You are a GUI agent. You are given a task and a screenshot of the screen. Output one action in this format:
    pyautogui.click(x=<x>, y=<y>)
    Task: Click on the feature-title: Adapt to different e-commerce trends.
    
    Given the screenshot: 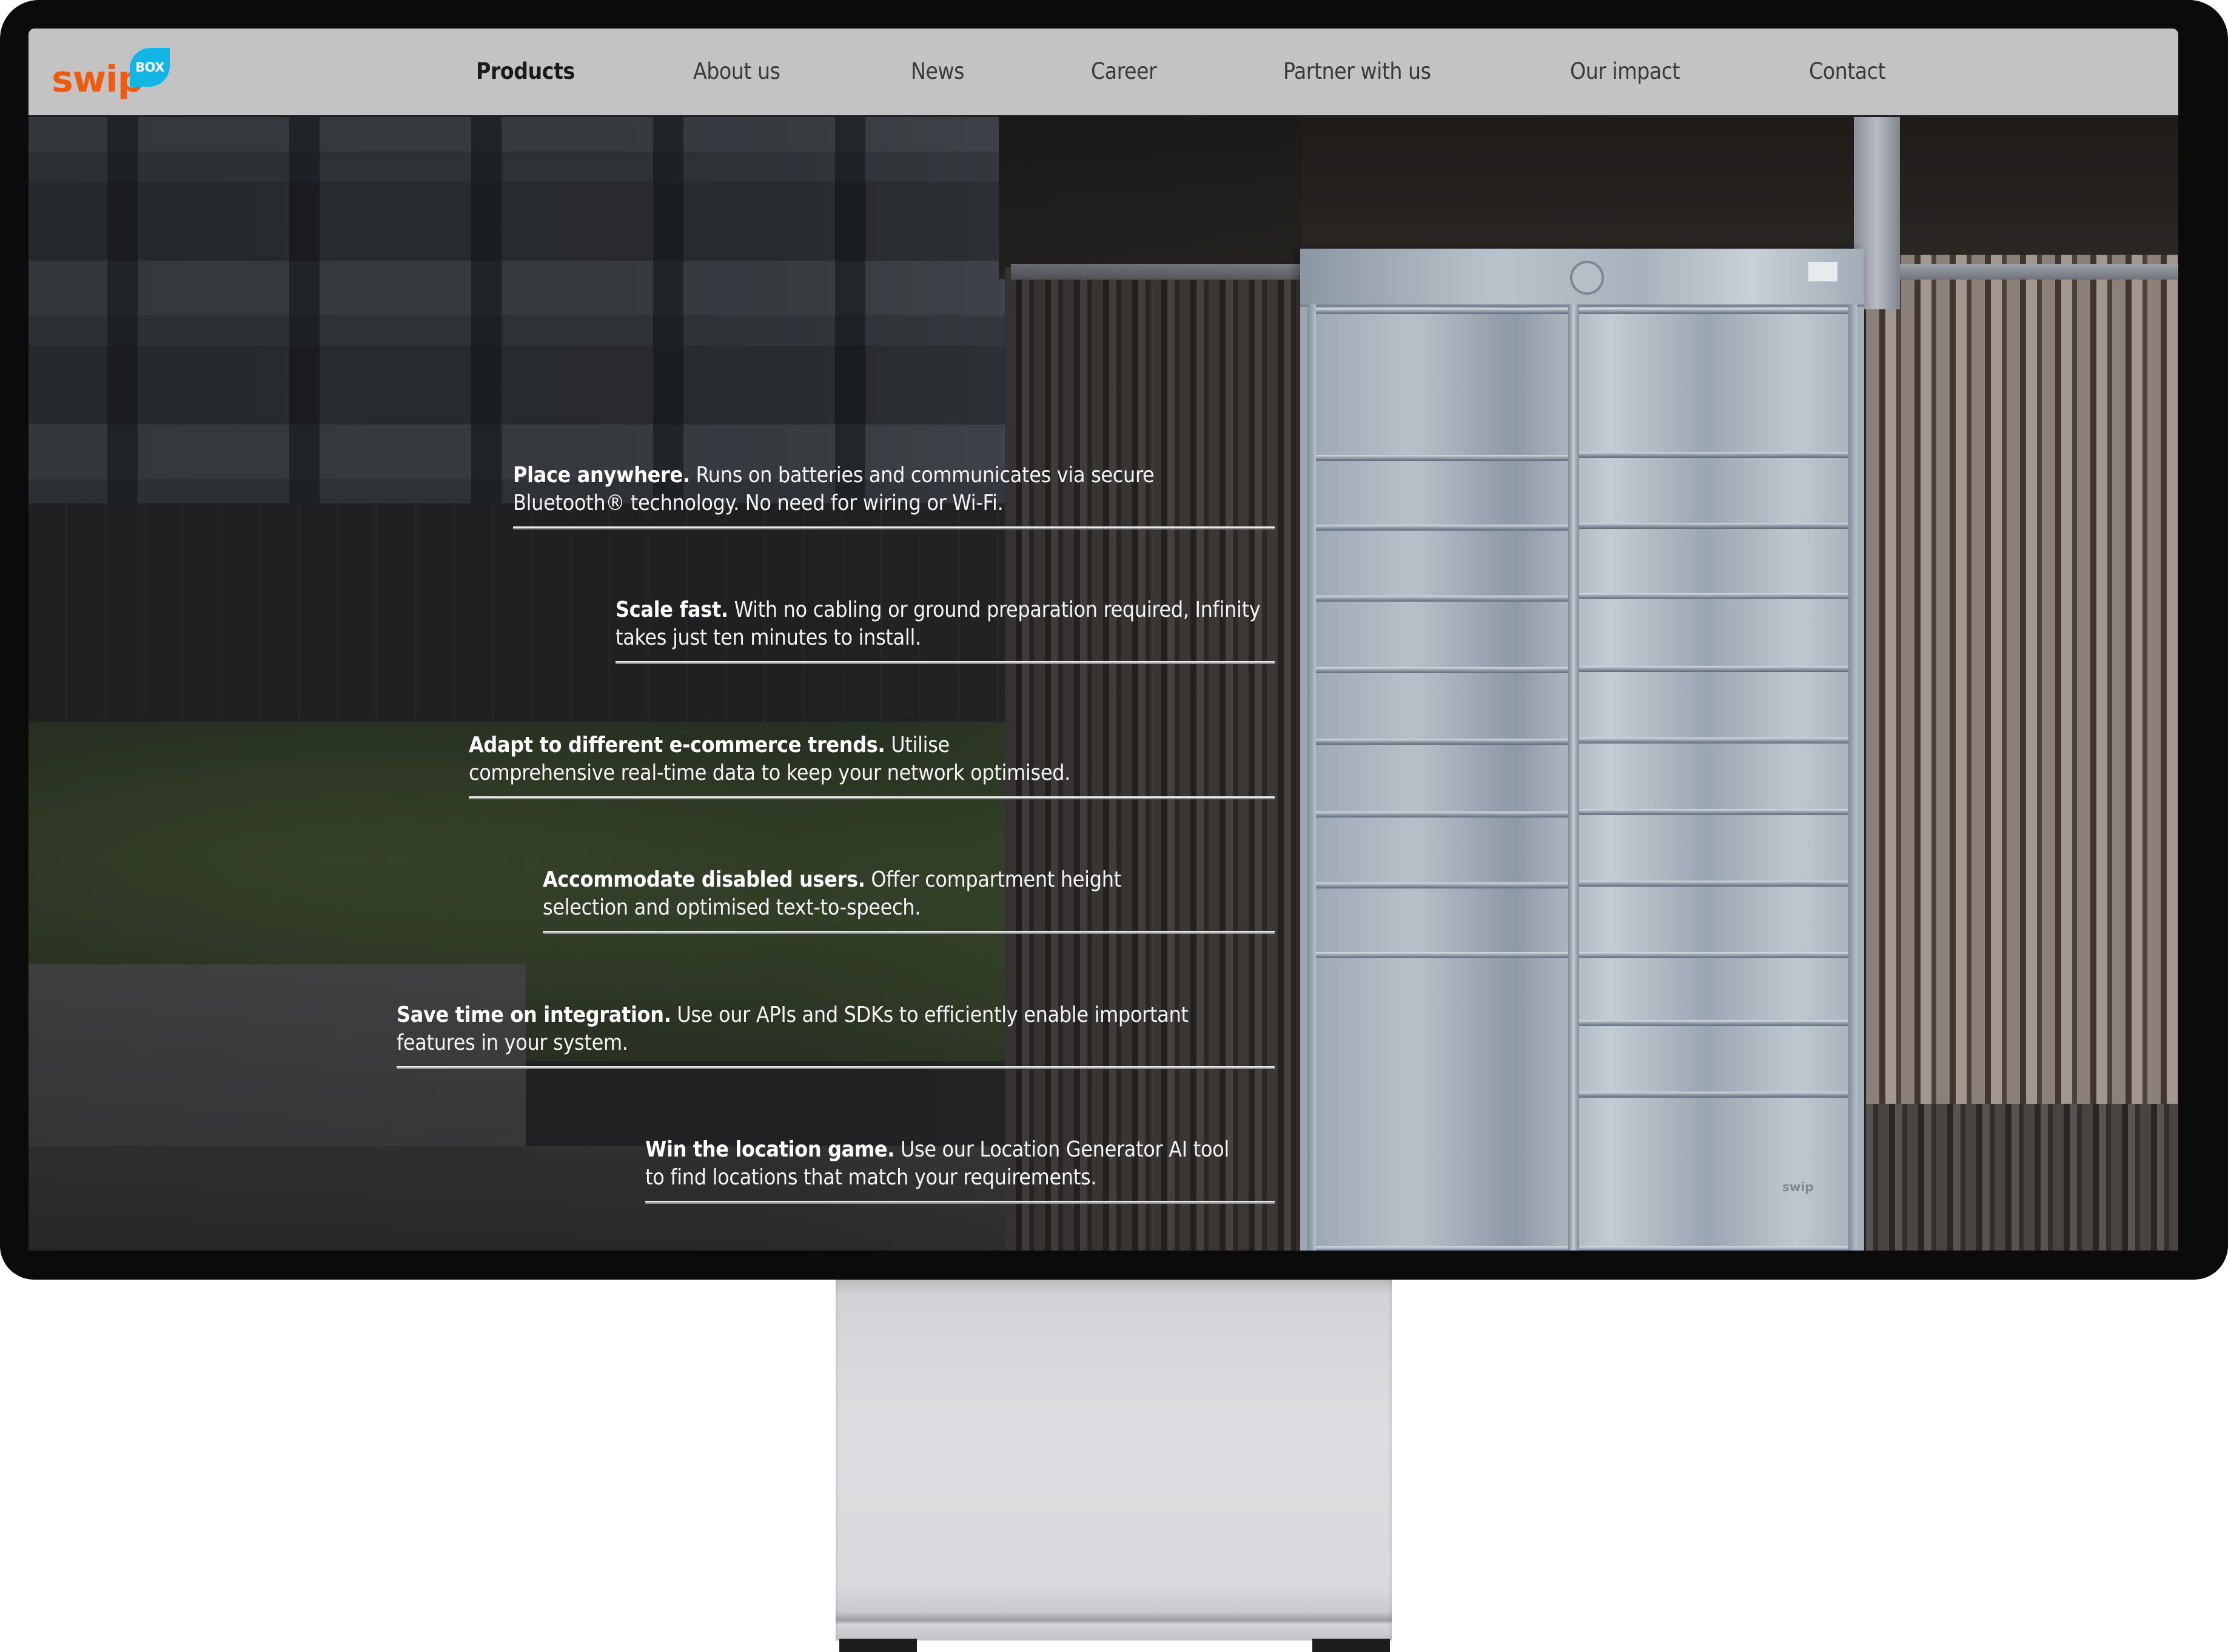 What is the action you would take?
    pyautogui.click(x=677, y=745)
    